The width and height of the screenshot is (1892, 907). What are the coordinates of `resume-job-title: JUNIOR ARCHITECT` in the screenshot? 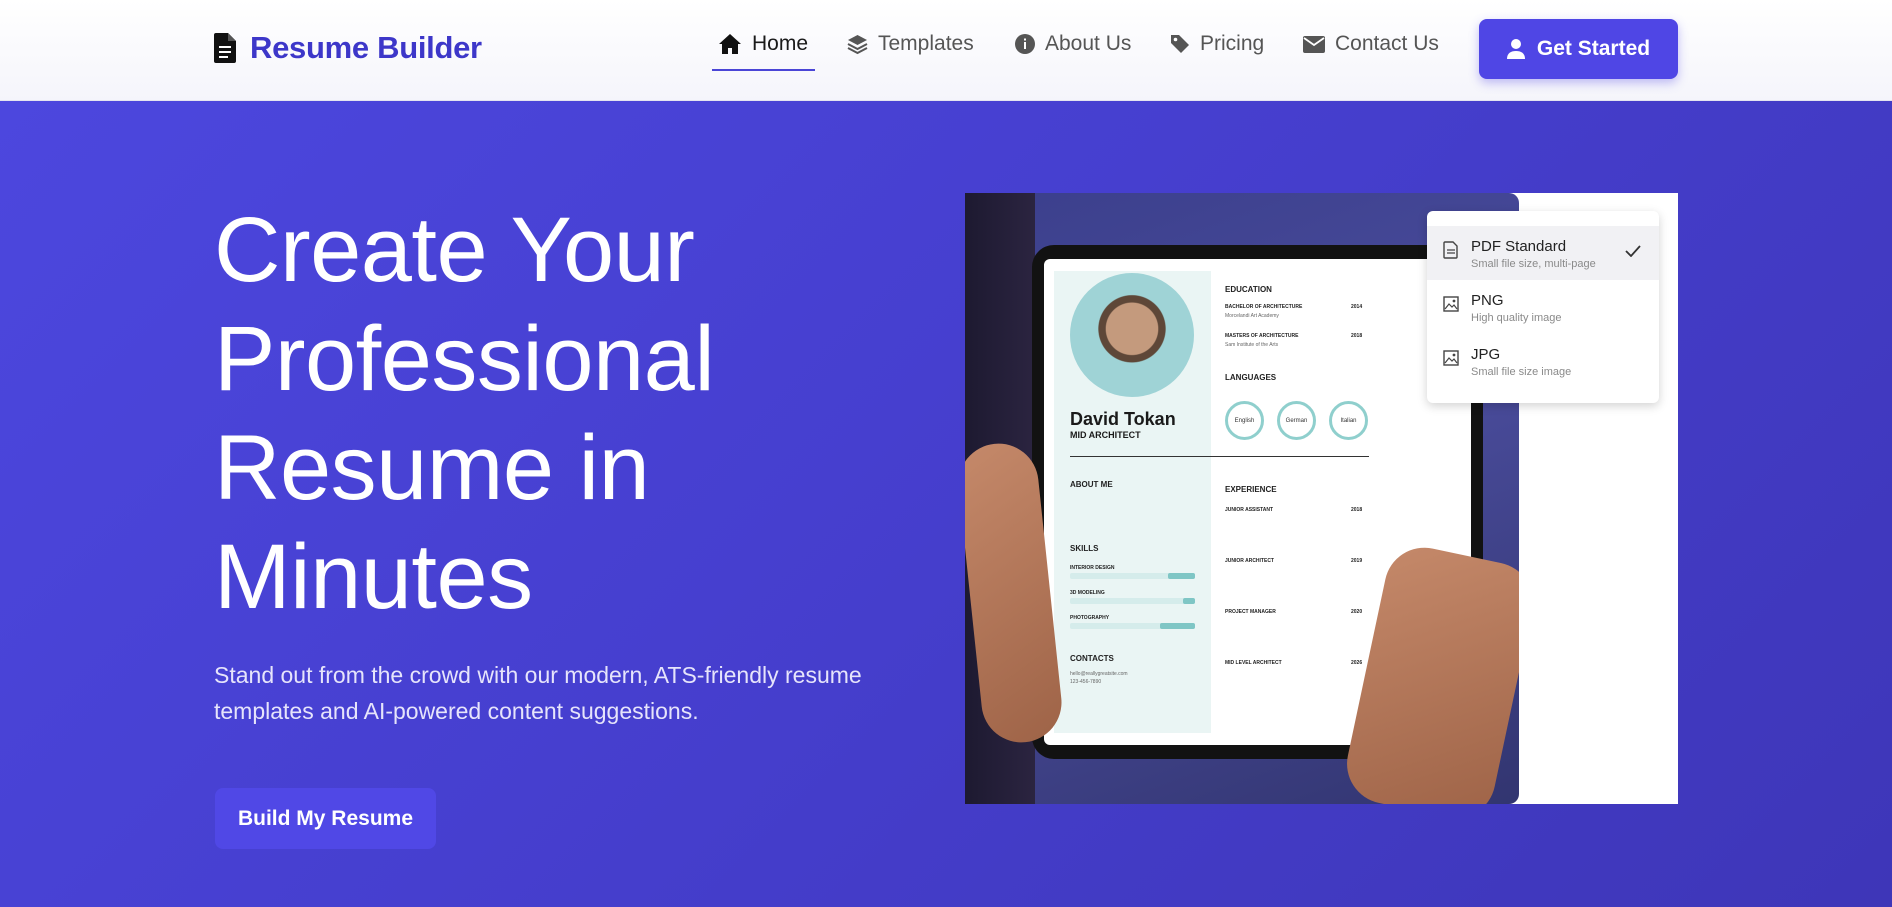 It's located at (1249, 561).